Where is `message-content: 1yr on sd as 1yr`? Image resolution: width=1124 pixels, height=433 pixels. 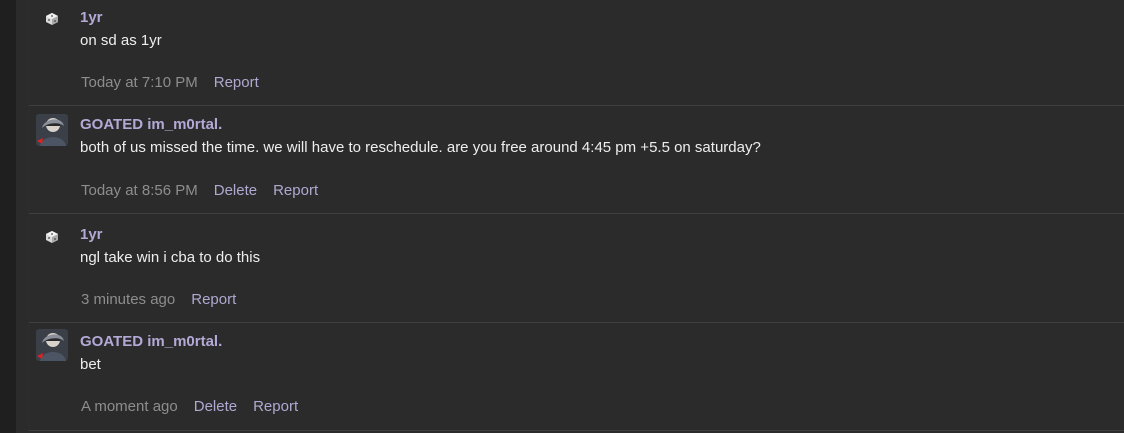 message-content: 1yr on sd as 1yr is located at coordinates (597, 30).